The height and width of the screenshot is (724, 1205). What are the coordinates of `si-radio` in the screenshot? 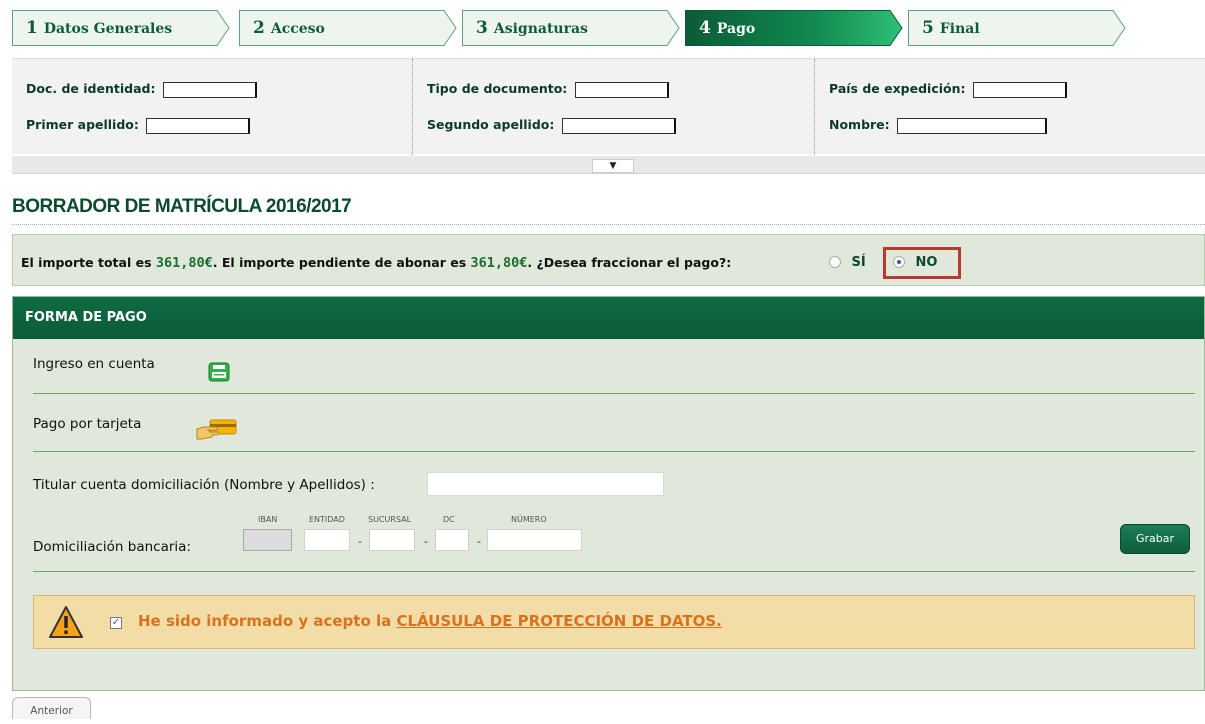 It's located at (835, 262).